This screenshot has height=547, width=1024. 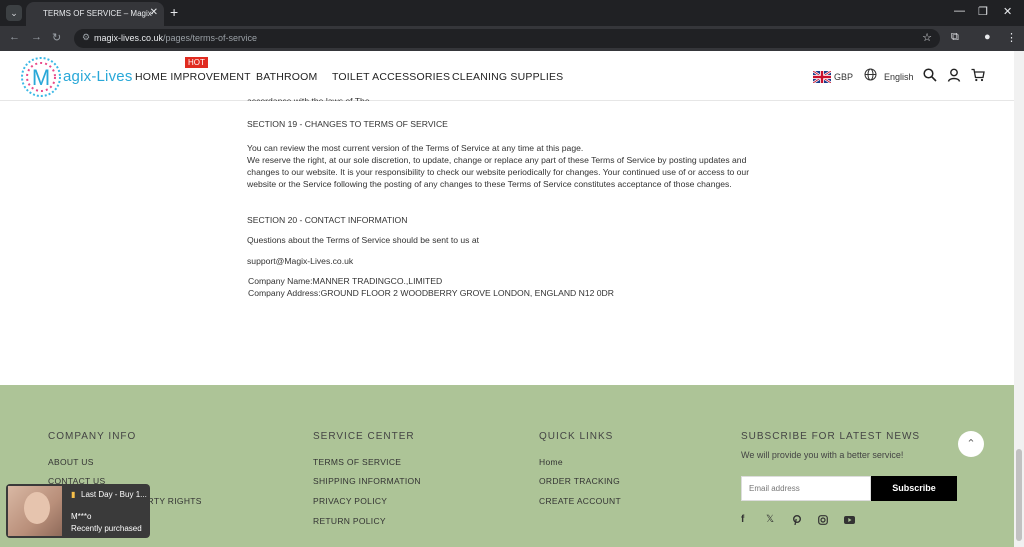 I want to click on footer-link-shipping: SHIPPING INFORMATION, so click(x=367, y=481).